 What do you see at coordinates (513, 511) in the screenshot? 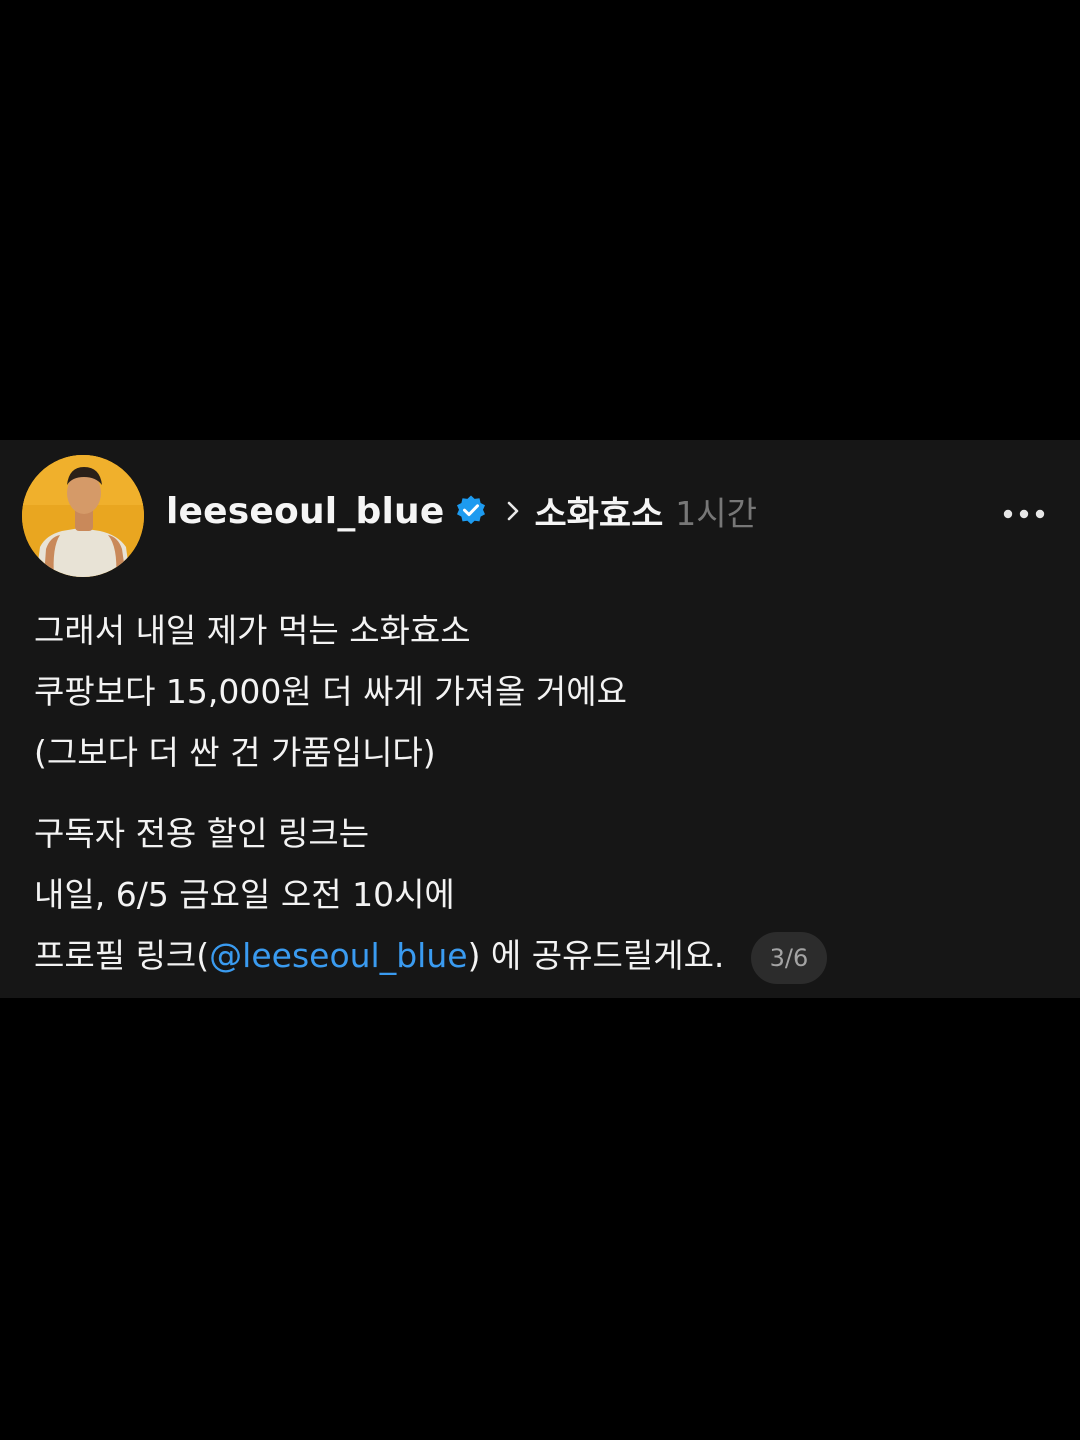
I see `chevron-right-icon` at bounding box center [513, 511].